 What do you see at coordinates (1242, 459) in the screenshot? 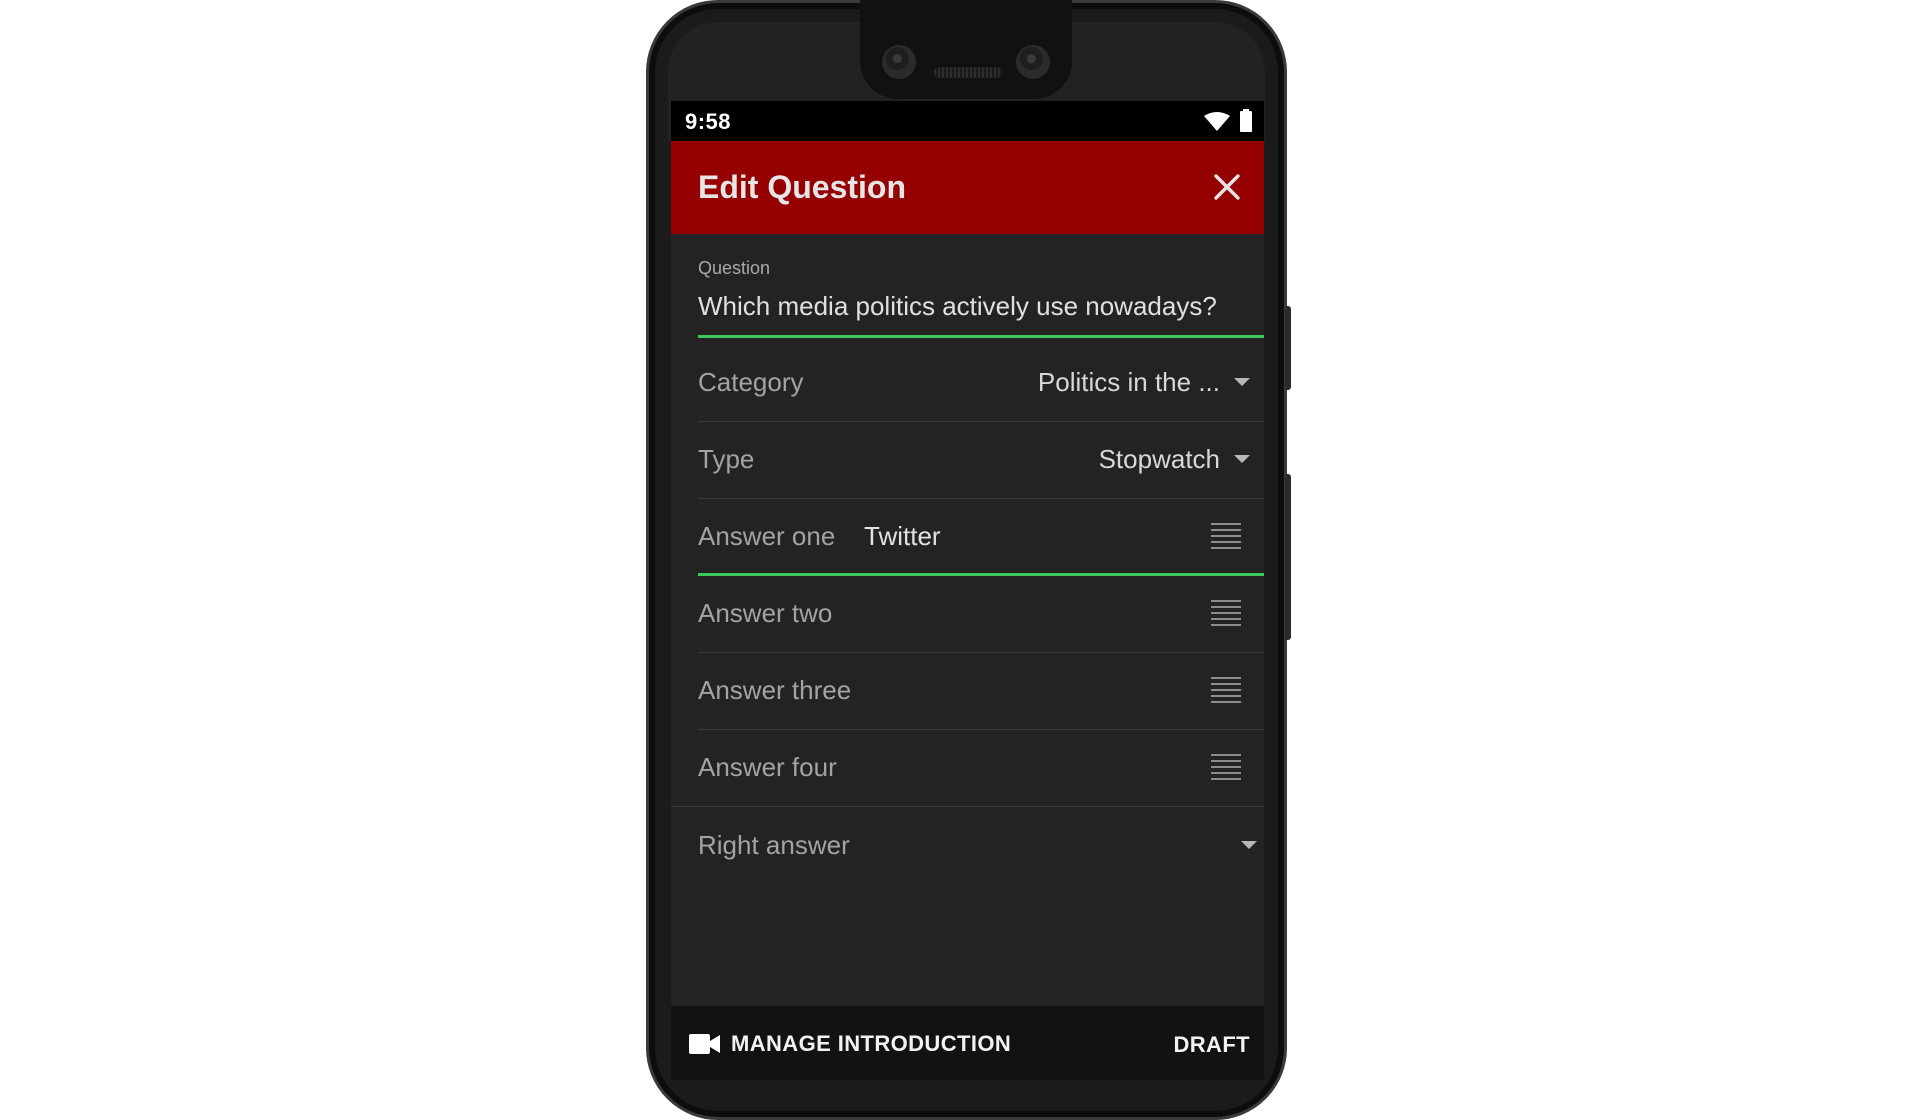
I see `type-dropdown-arrow-icon` at bounding box center [1242, 459].